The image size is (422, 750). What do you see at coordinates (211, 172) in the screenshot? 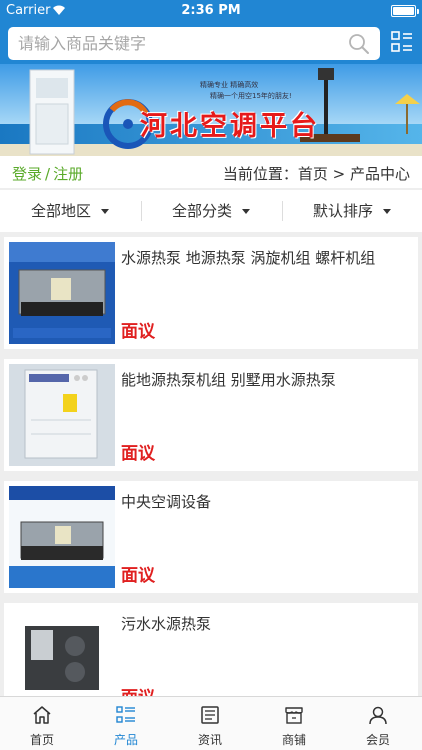
I see `sub-header: 登录 / 注册 当前位置：首页 > 产品中心` at bounding box center [211, 172].